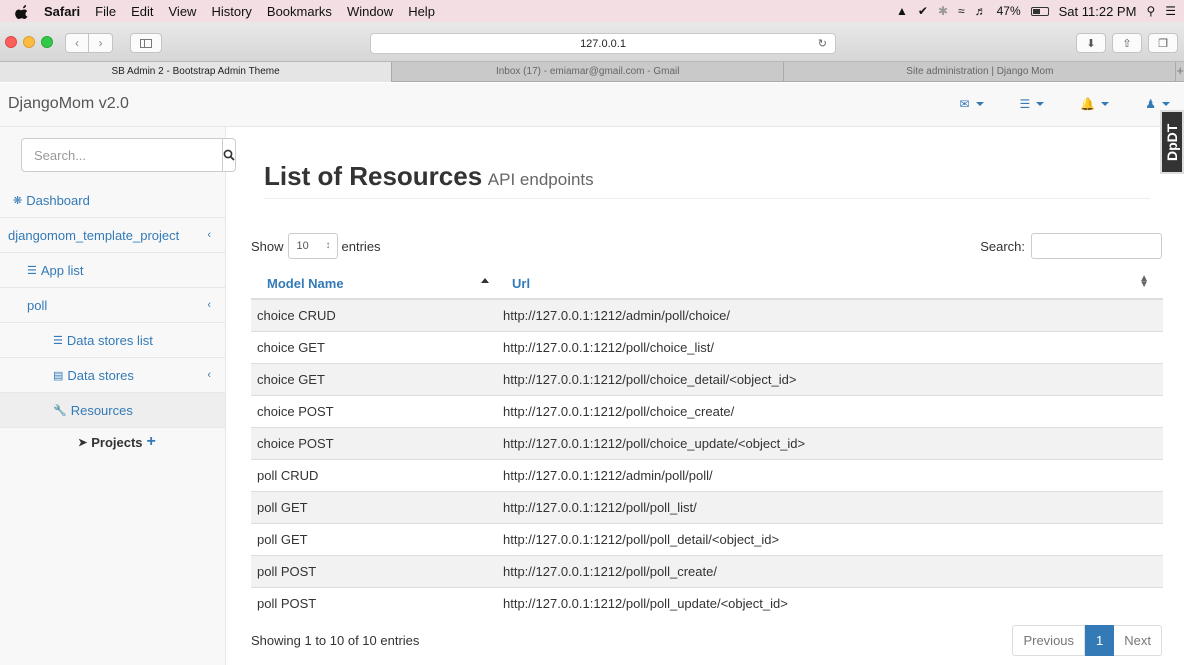 This screenshot has width=1184, height=665. I want to click on menu-help: Help, so click(421, 11).